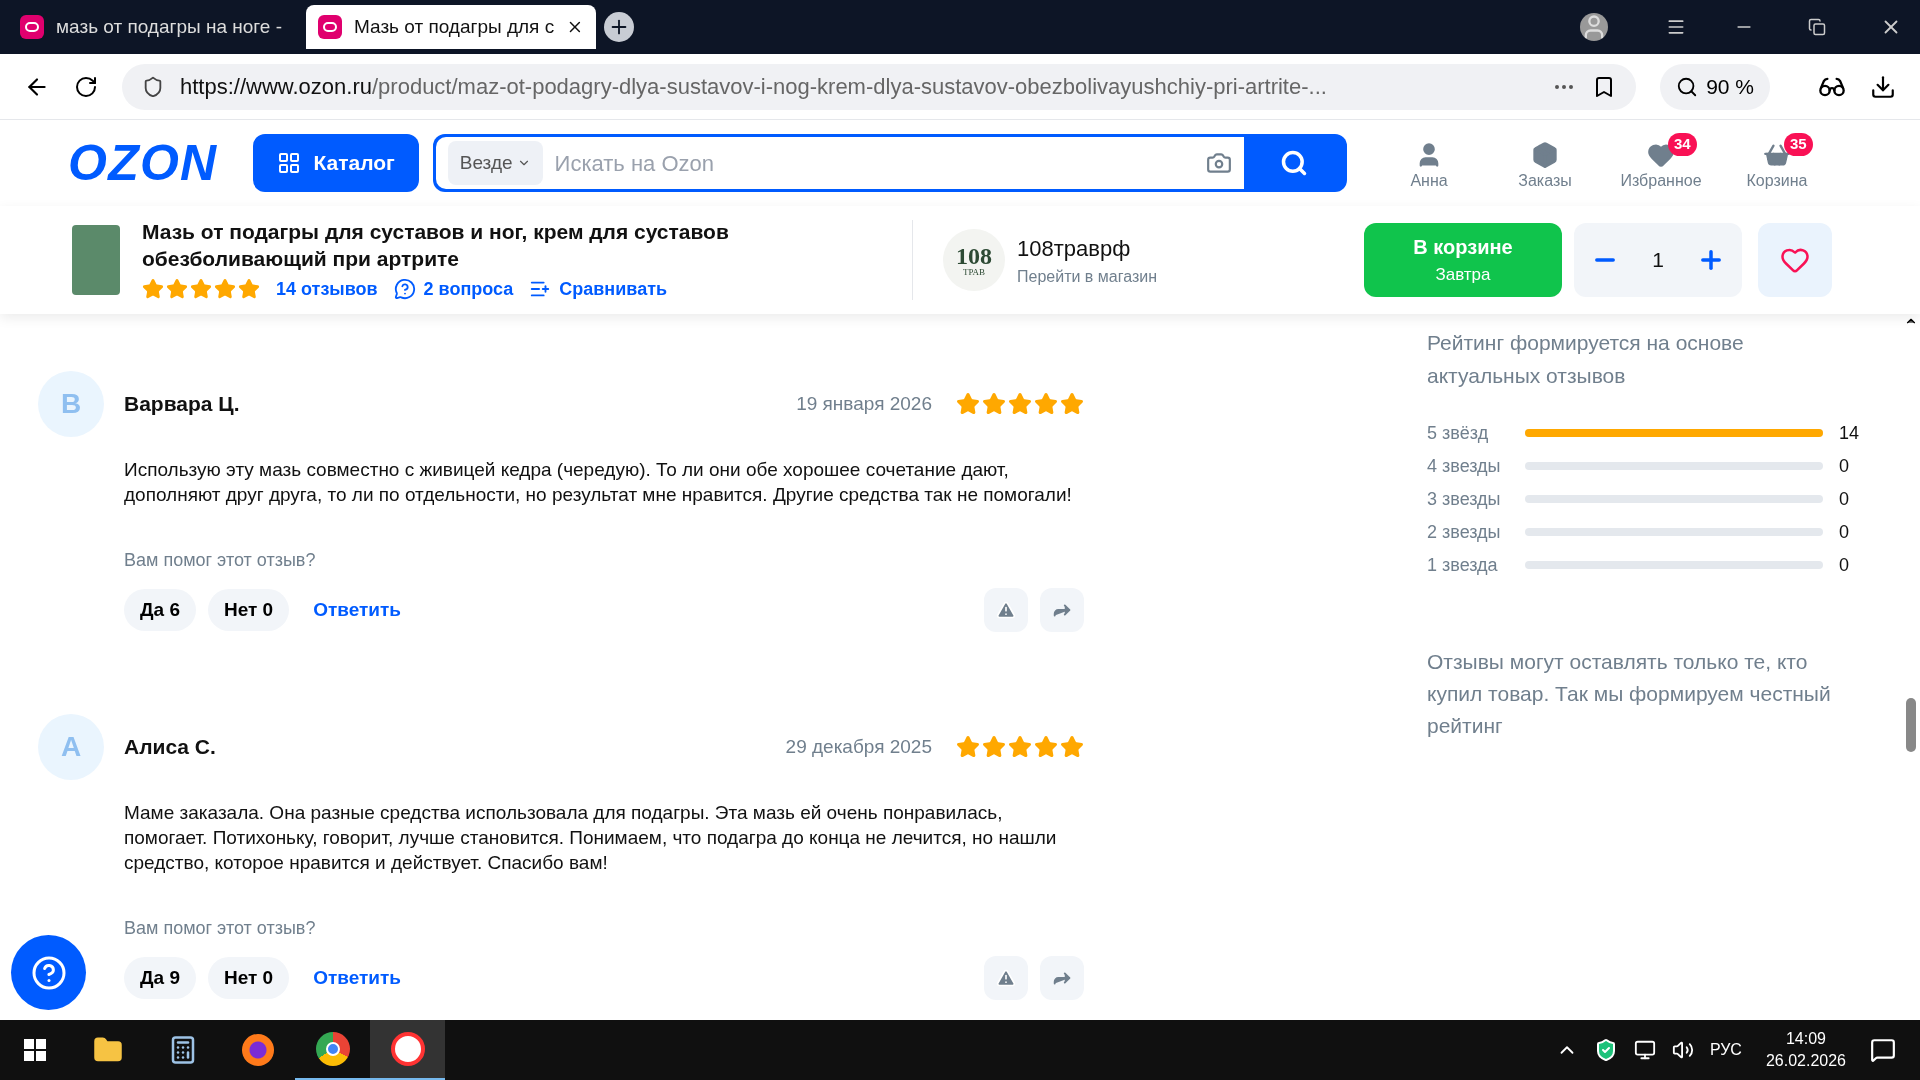 This screenshot has width=1920, height=1080. I want to click on count-badge: 34, so click(1682, 144).